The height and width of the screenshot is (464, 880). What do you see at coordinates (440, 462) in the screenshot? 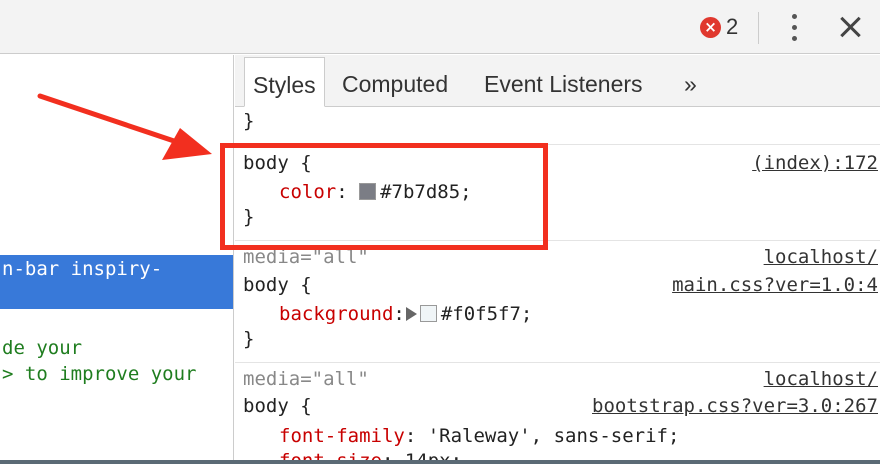
I see `window-bottom-edge` at bounding box center [440, 462].